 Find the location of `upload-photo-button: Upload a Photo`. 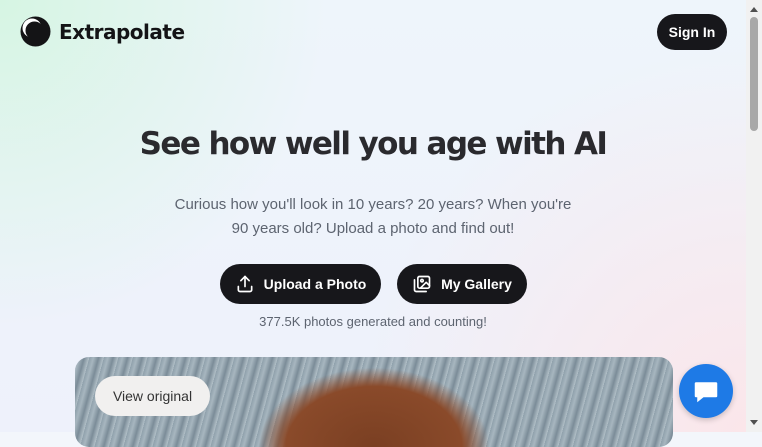

upload-photo-button: Upload a Photo is located at coordinates (300, 284).